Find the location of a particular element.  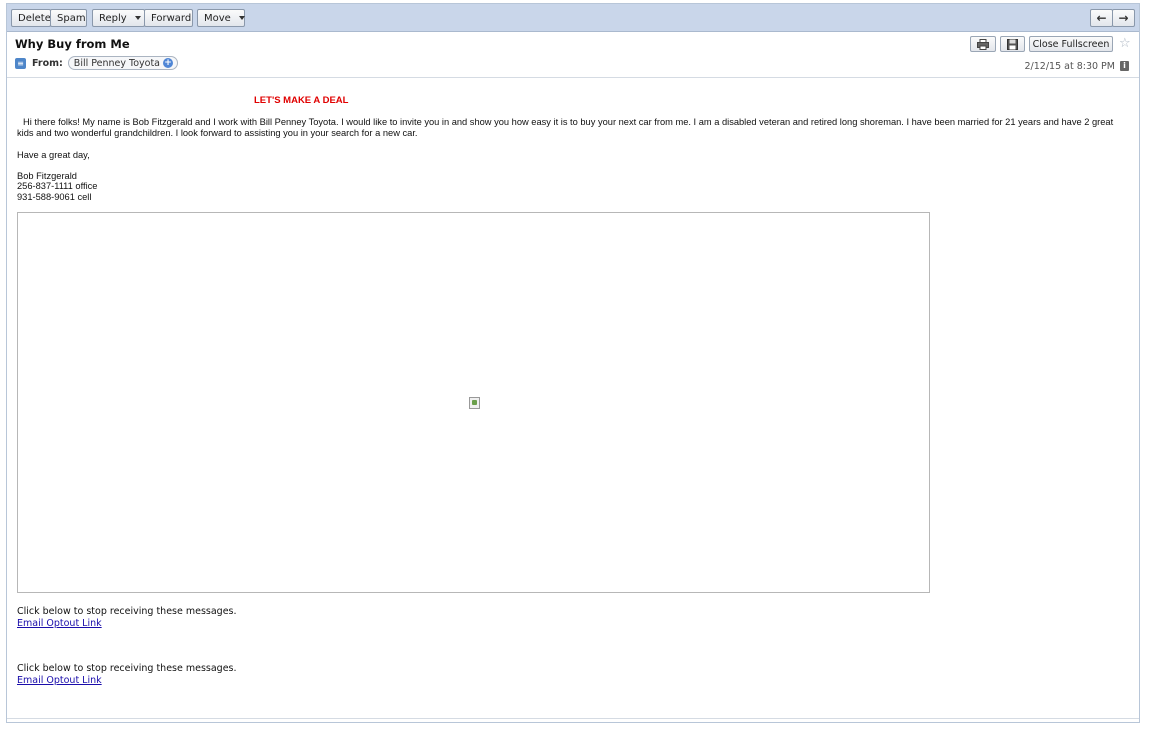

spam-button: Spam is located at coordinates (68, 18).